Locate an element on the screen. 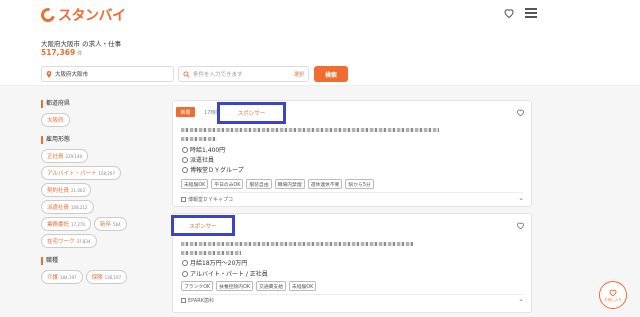 The height and width of the screenshot is (317, 640). condition-placeholder: 条件を入力できます is located at coordinates (218, 75).